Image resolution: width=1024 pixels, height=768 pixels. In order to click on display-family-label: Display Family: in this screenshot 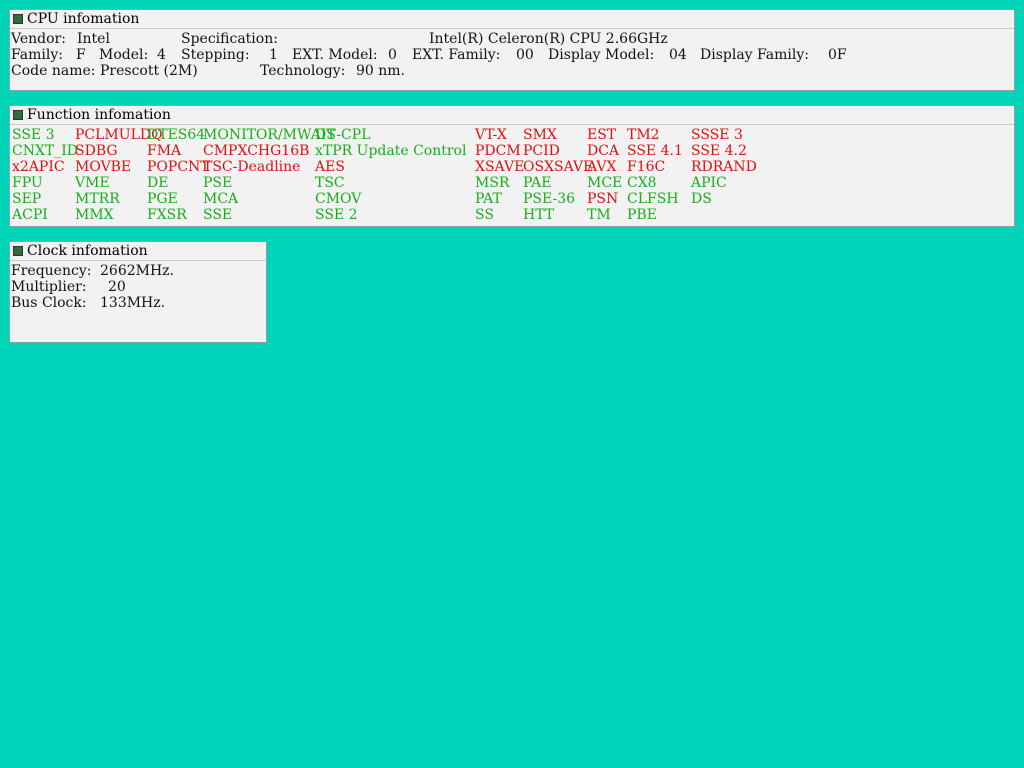, I will do `click(754, 55)`.